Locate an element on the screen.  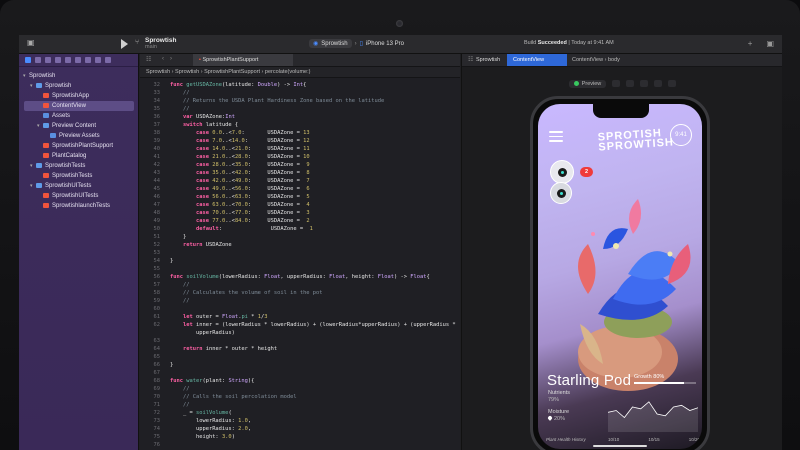
code-line: 65 is located at coordinates (300, 357).